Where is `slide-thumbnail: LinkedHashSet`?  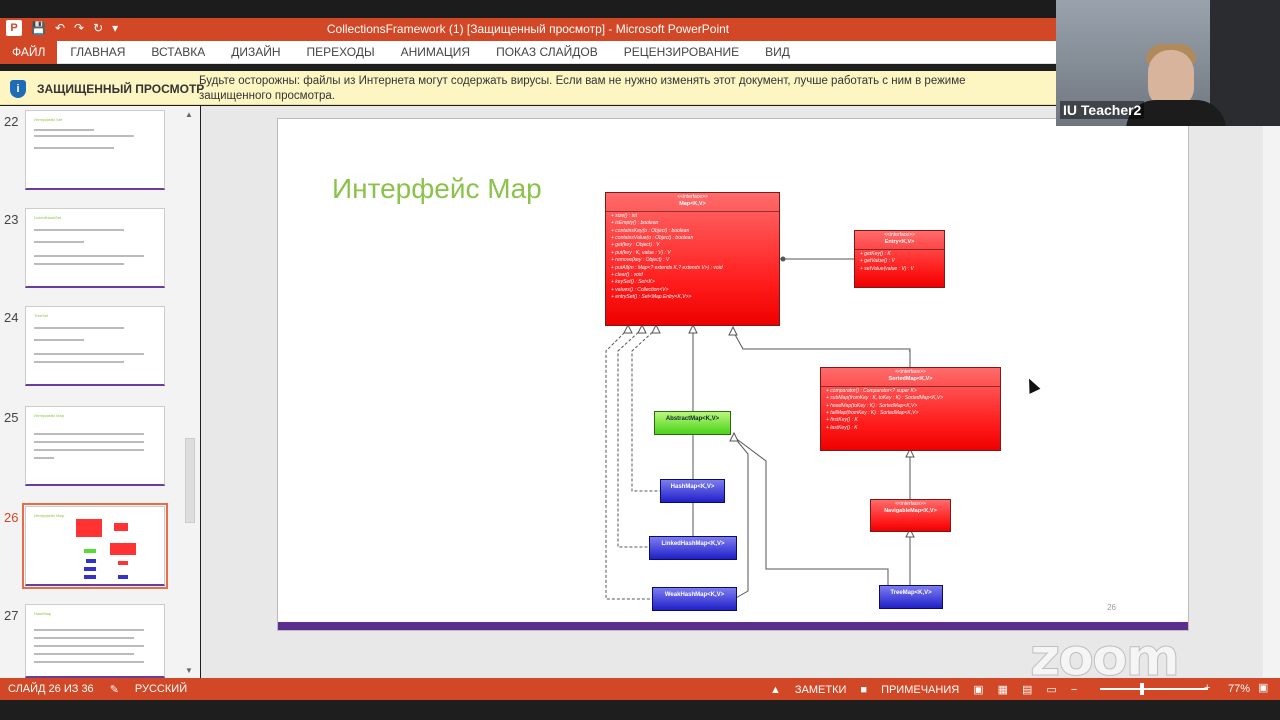
slide-thumbnail: LinkedHashSet is located at coordinates (95, 248).